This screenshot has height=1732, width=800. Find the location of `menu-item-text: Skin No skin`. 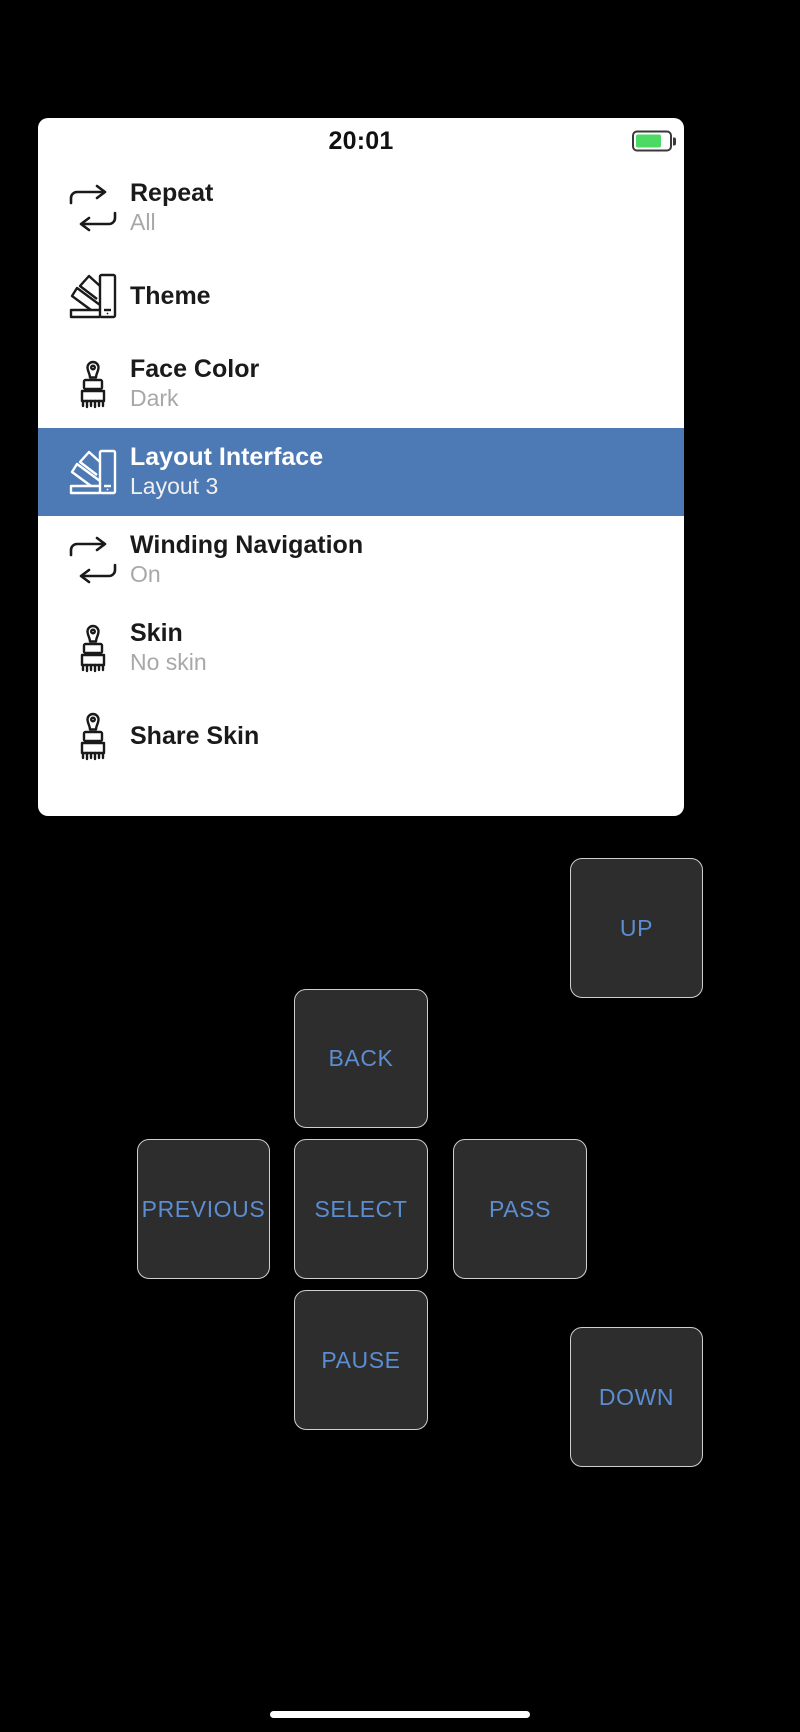

menu-item-text: Skin No skin is located at coordinates (168, 648).